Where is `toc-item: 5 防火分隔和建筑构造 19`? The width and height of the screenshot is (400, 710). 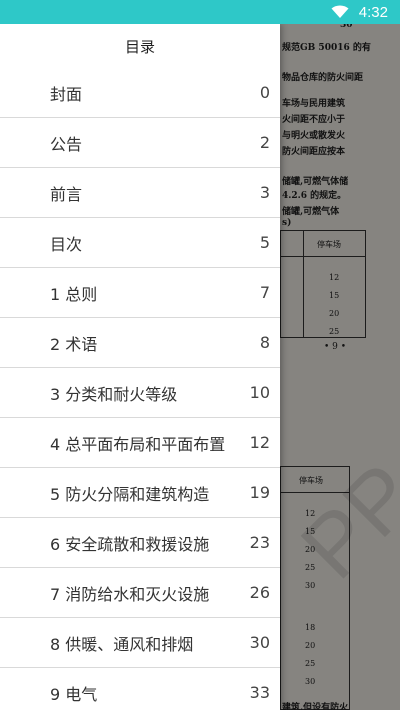 toc-item: 5 防火分隔和建筑构造 19 is located at coordinates (140, 493).